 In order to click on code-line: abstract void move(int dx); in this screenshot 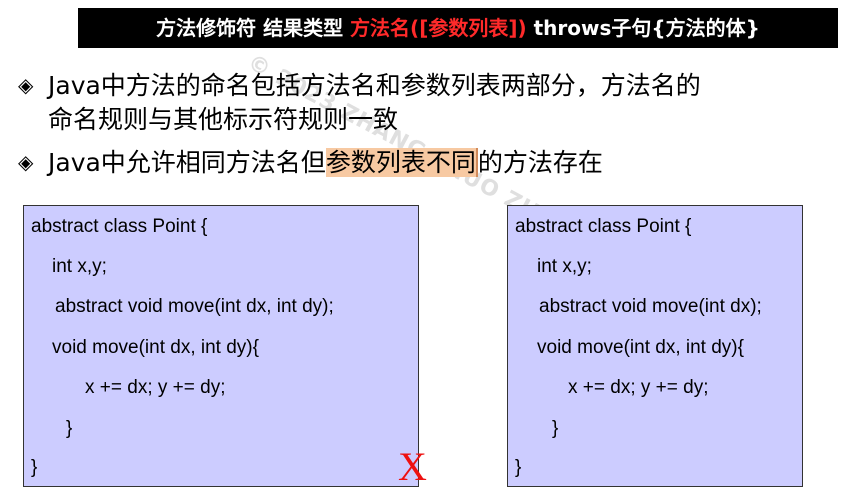, I will do `click(650, 306)`.